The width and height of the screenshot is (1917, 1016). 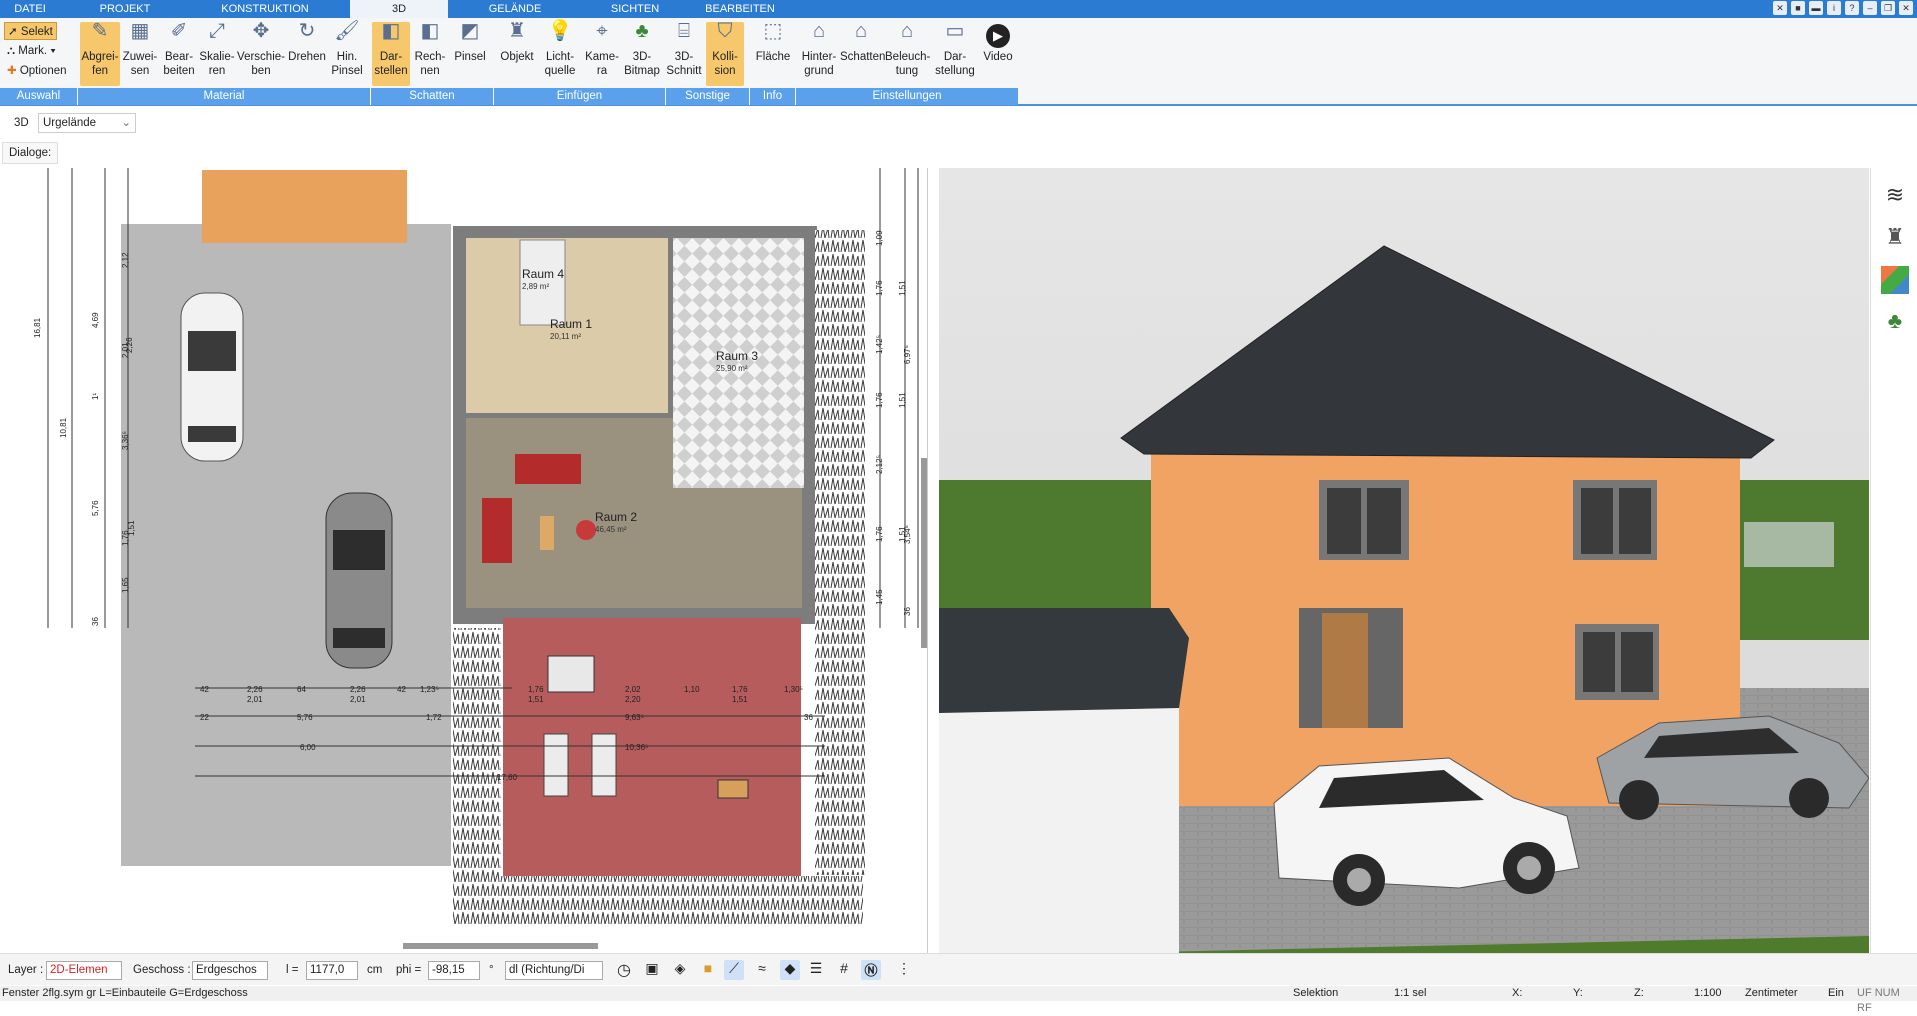 I want to click on layer-select: 2D-Elemen, so click(x=84, y=970).